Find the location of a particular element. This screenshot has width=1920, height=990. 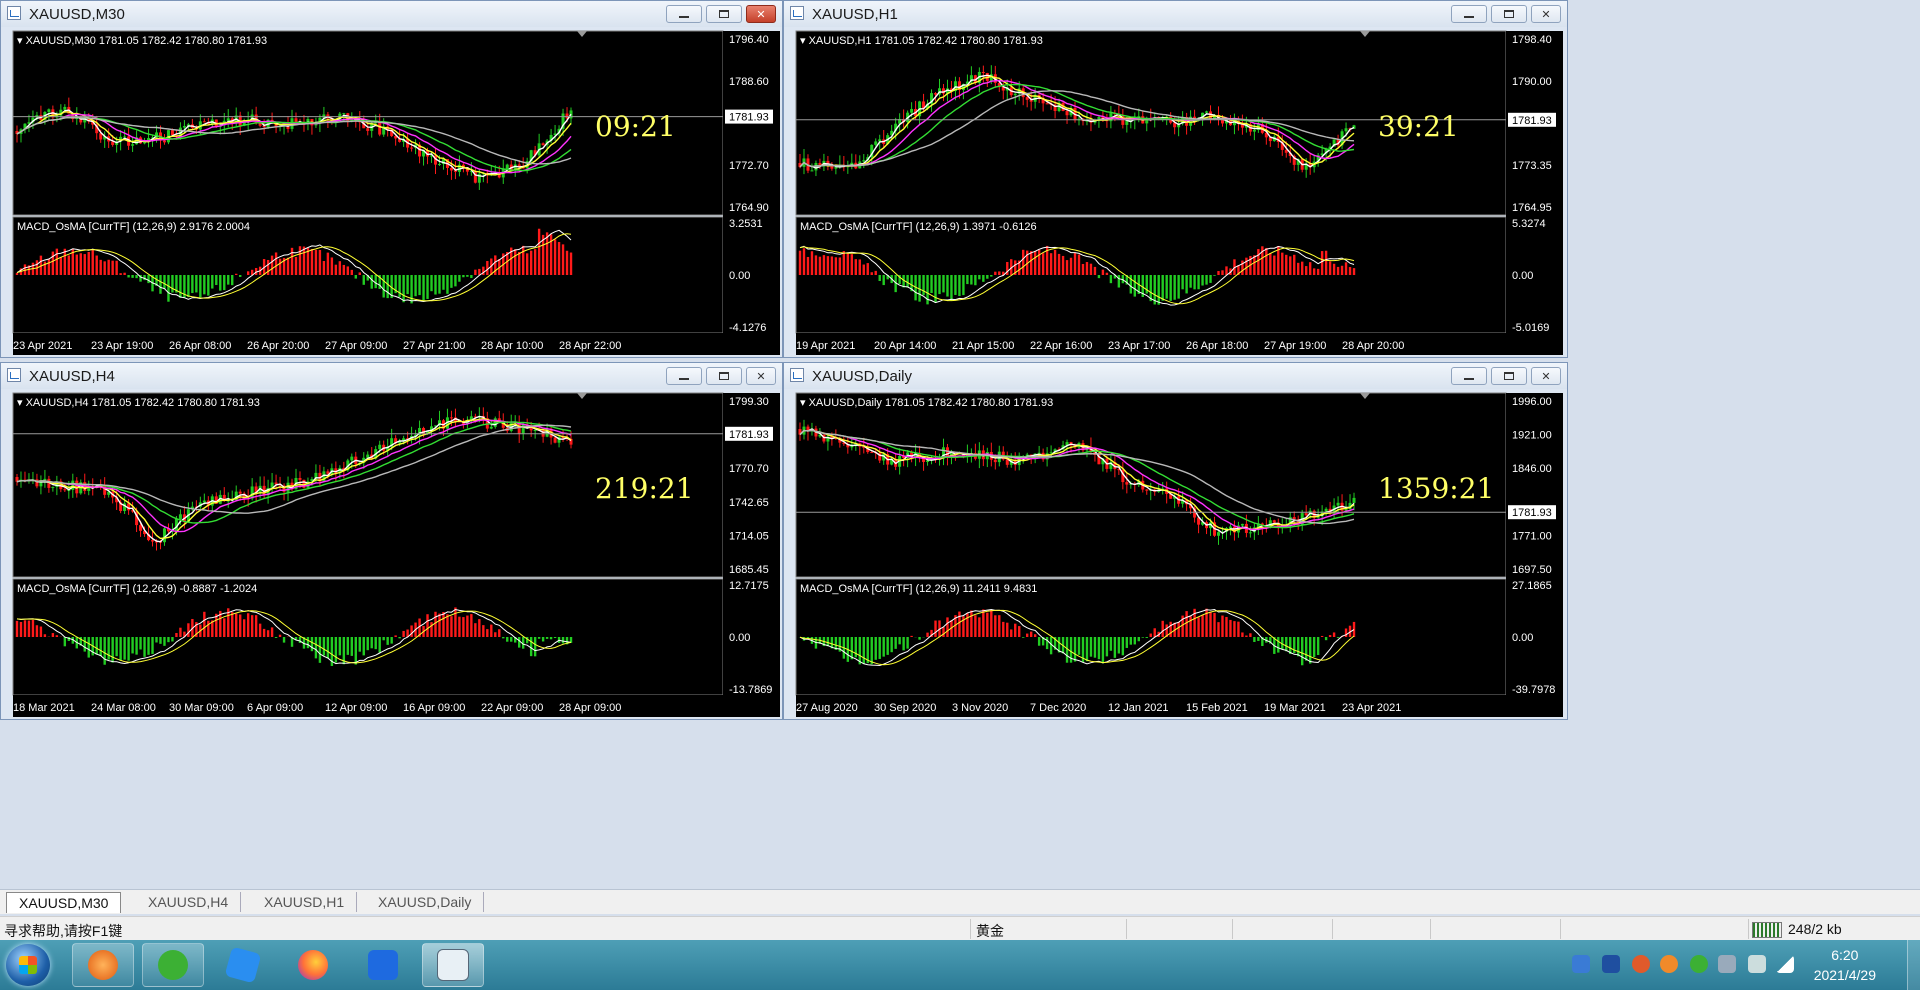

titlebar: XAUUSD,H4 ✕ is located at coordinates (391, 376).